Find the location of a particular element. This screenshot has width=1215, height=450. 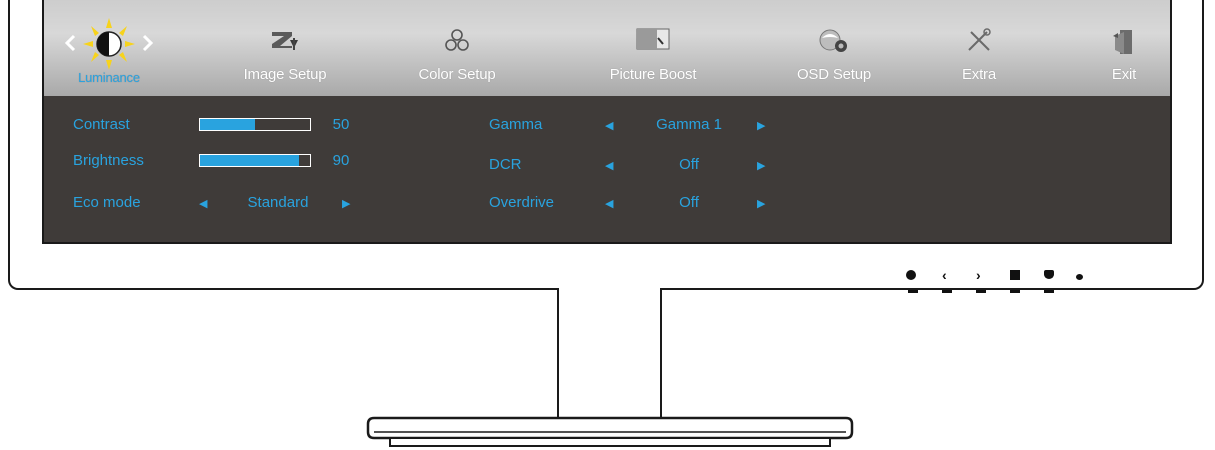

tab-luminance: Luminance is located at coordinates (109, 48).